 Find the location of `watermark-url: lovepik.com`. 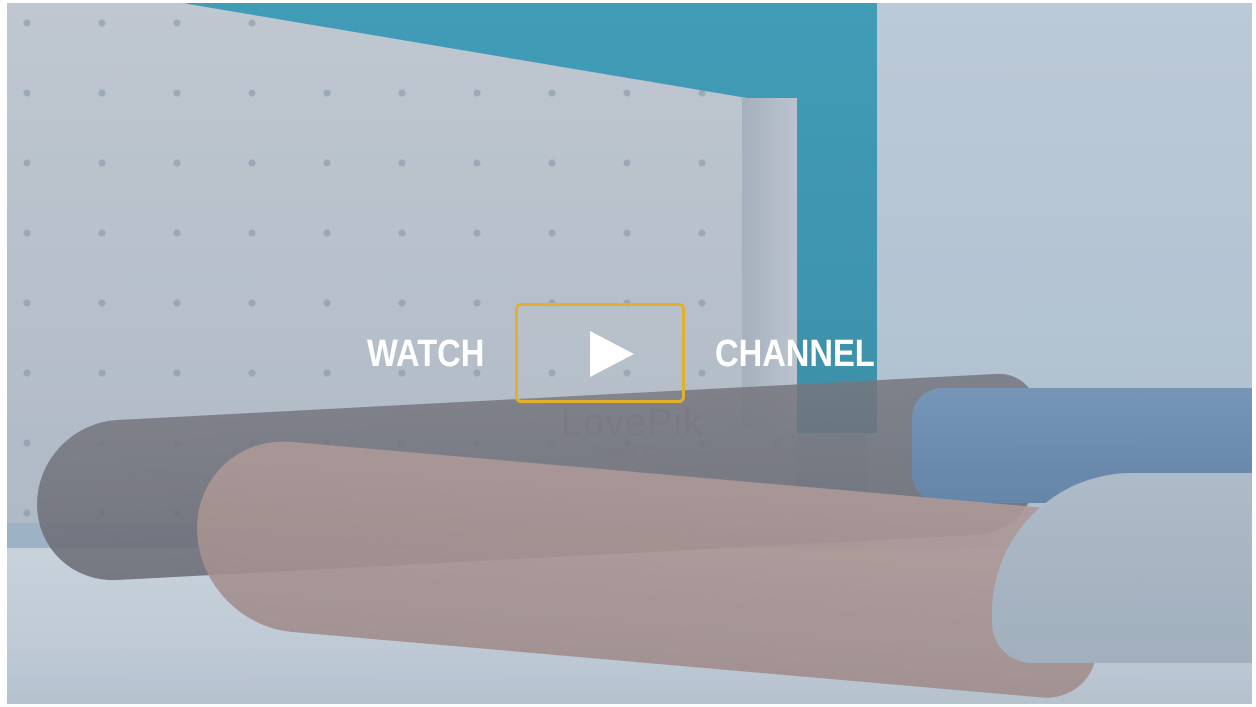

watermark-url: lovepik.com is located at coordinates (632, 451).